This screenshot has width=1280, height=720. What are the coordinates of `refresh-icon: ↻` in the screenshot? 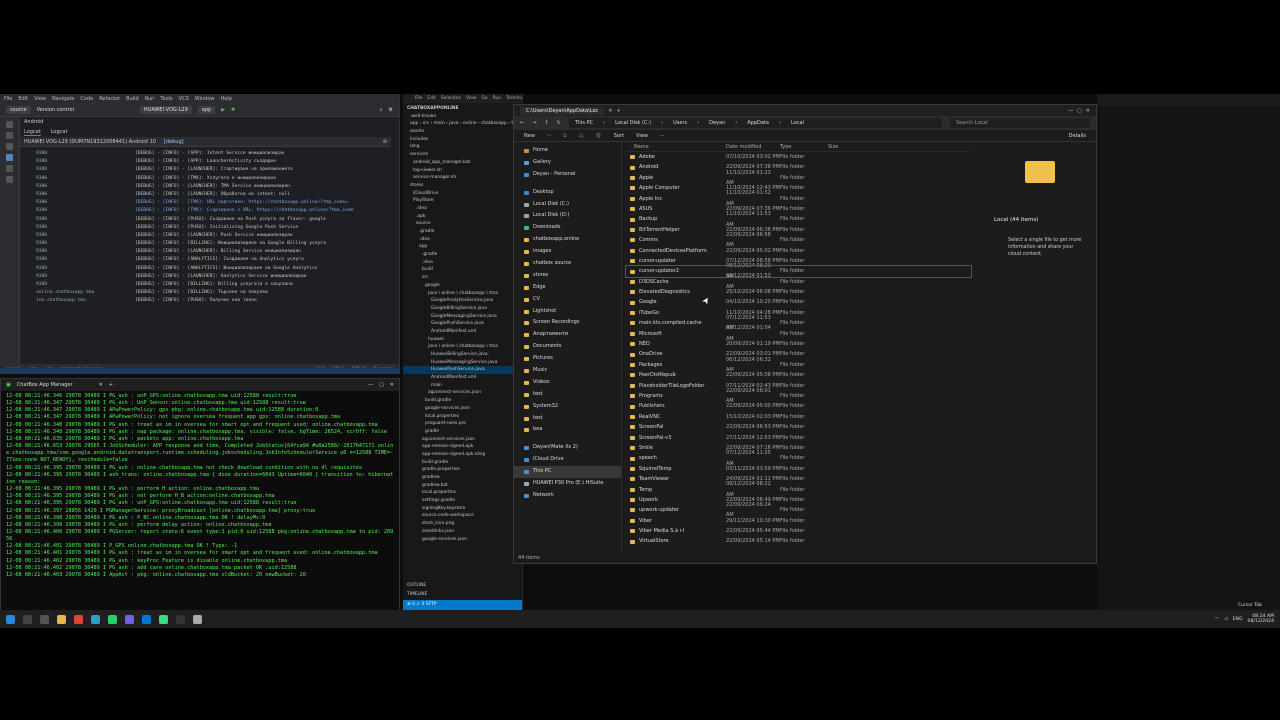 It's located at (559, 123).